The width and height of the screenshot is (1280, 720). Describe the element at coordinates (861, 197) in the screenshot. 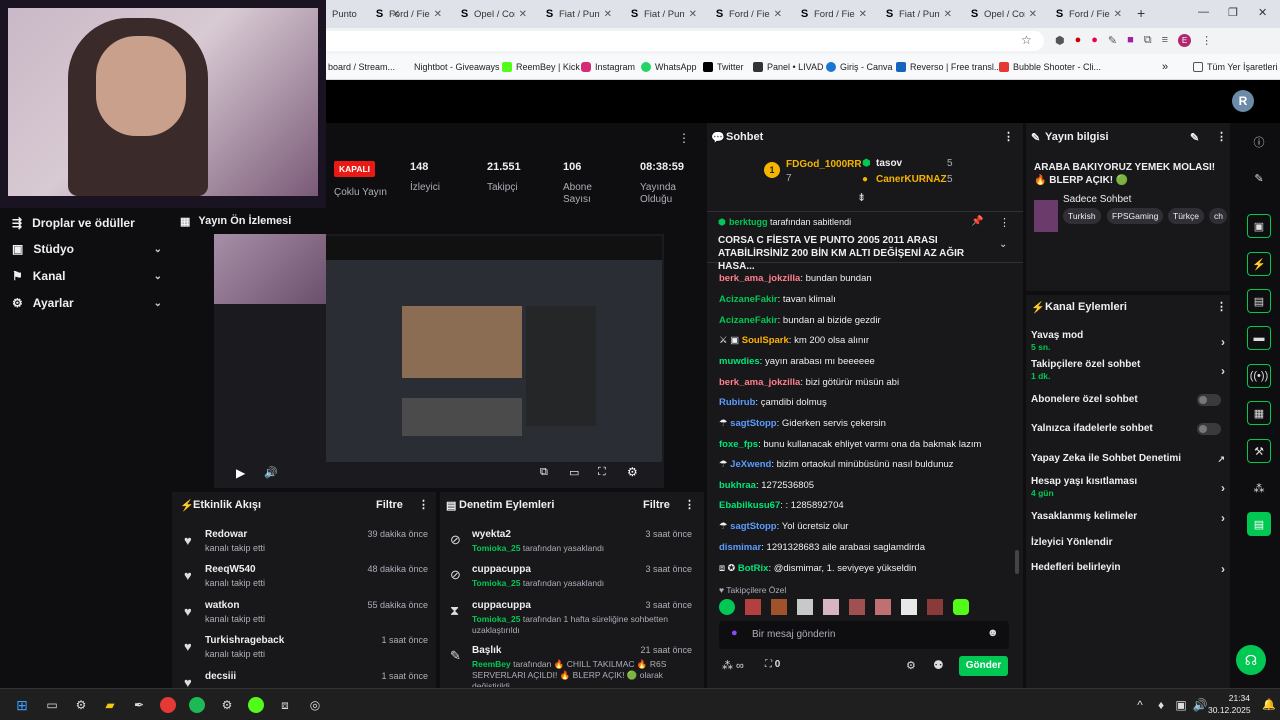

I see `collapse-icon: ⇟` at that location.